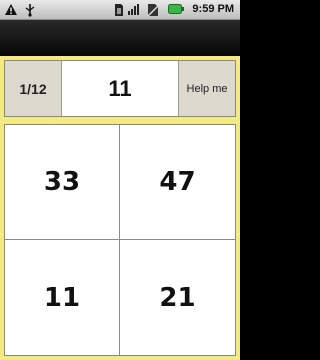  What do you see at coordinates (133, 9) in the screenshot?
I see `signal-icon` at bounding box center [133, 9].